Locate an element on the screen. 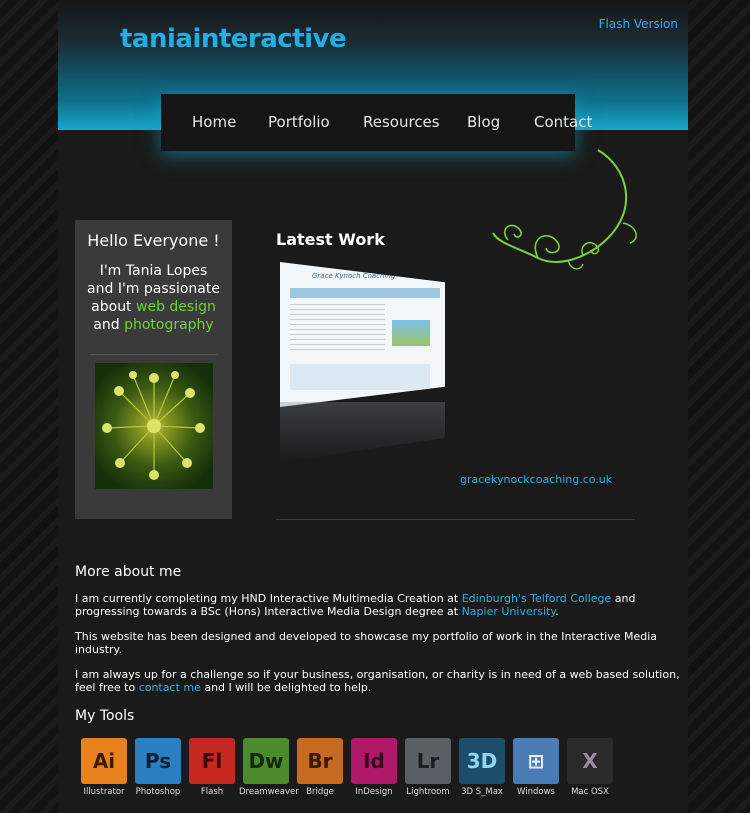 Image resolution: width=750 pixels, height=813 pixels. flower-illustration is located at coordinates (153, 425).